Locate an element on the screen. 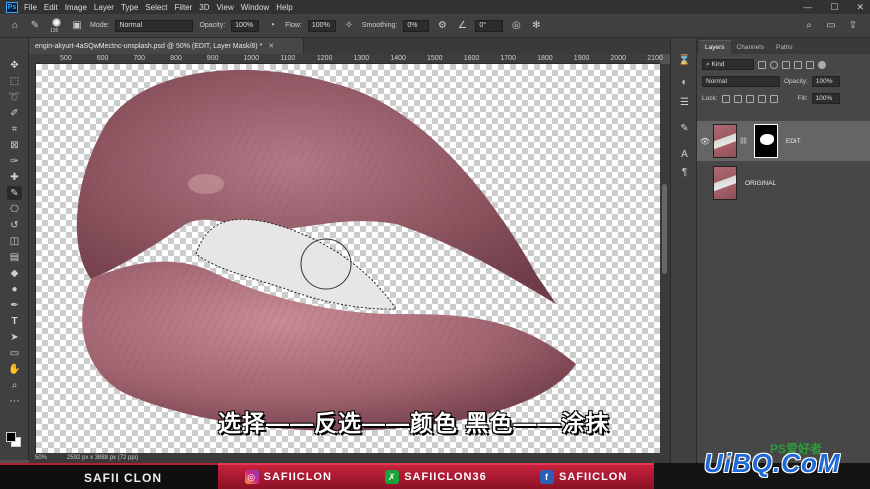 The width and height of the screenshot is (870, 489). eyedropper-tool-icon: ✑ is located at coordinates (14, 161).